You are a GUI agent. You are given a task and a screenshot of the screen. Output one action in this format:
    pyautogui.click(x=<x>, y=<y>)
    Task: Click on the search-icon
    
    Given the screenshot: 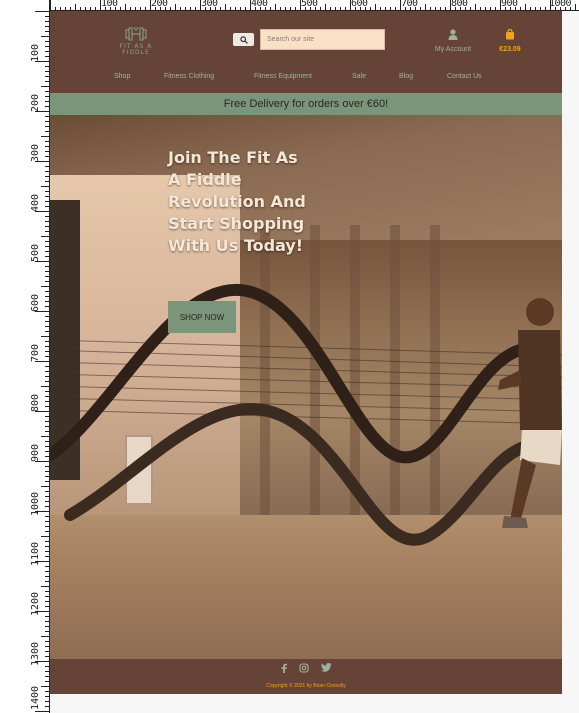 What is the action you would take?
    pyautogui.click(x=243, y=39)
    